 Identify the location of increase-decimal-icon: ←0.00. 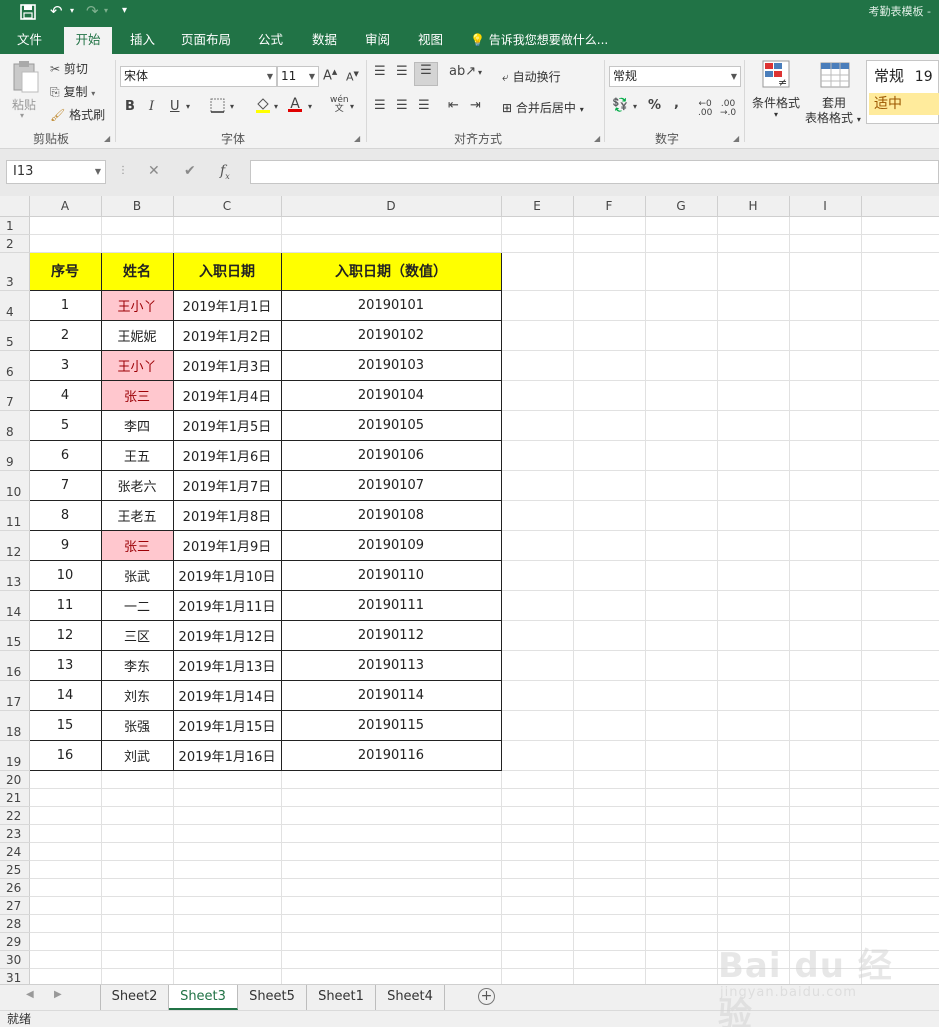
(705, 109).